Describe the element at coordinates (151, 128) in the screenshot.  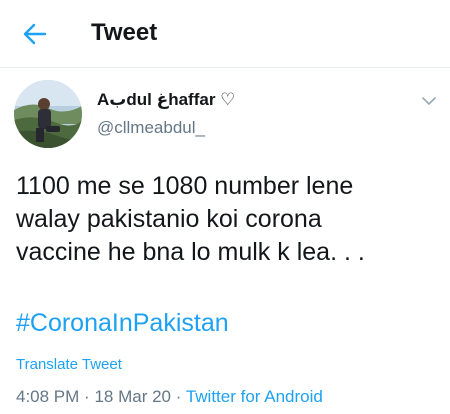
I see `author-handle: @cllmeabdul_` at that location.